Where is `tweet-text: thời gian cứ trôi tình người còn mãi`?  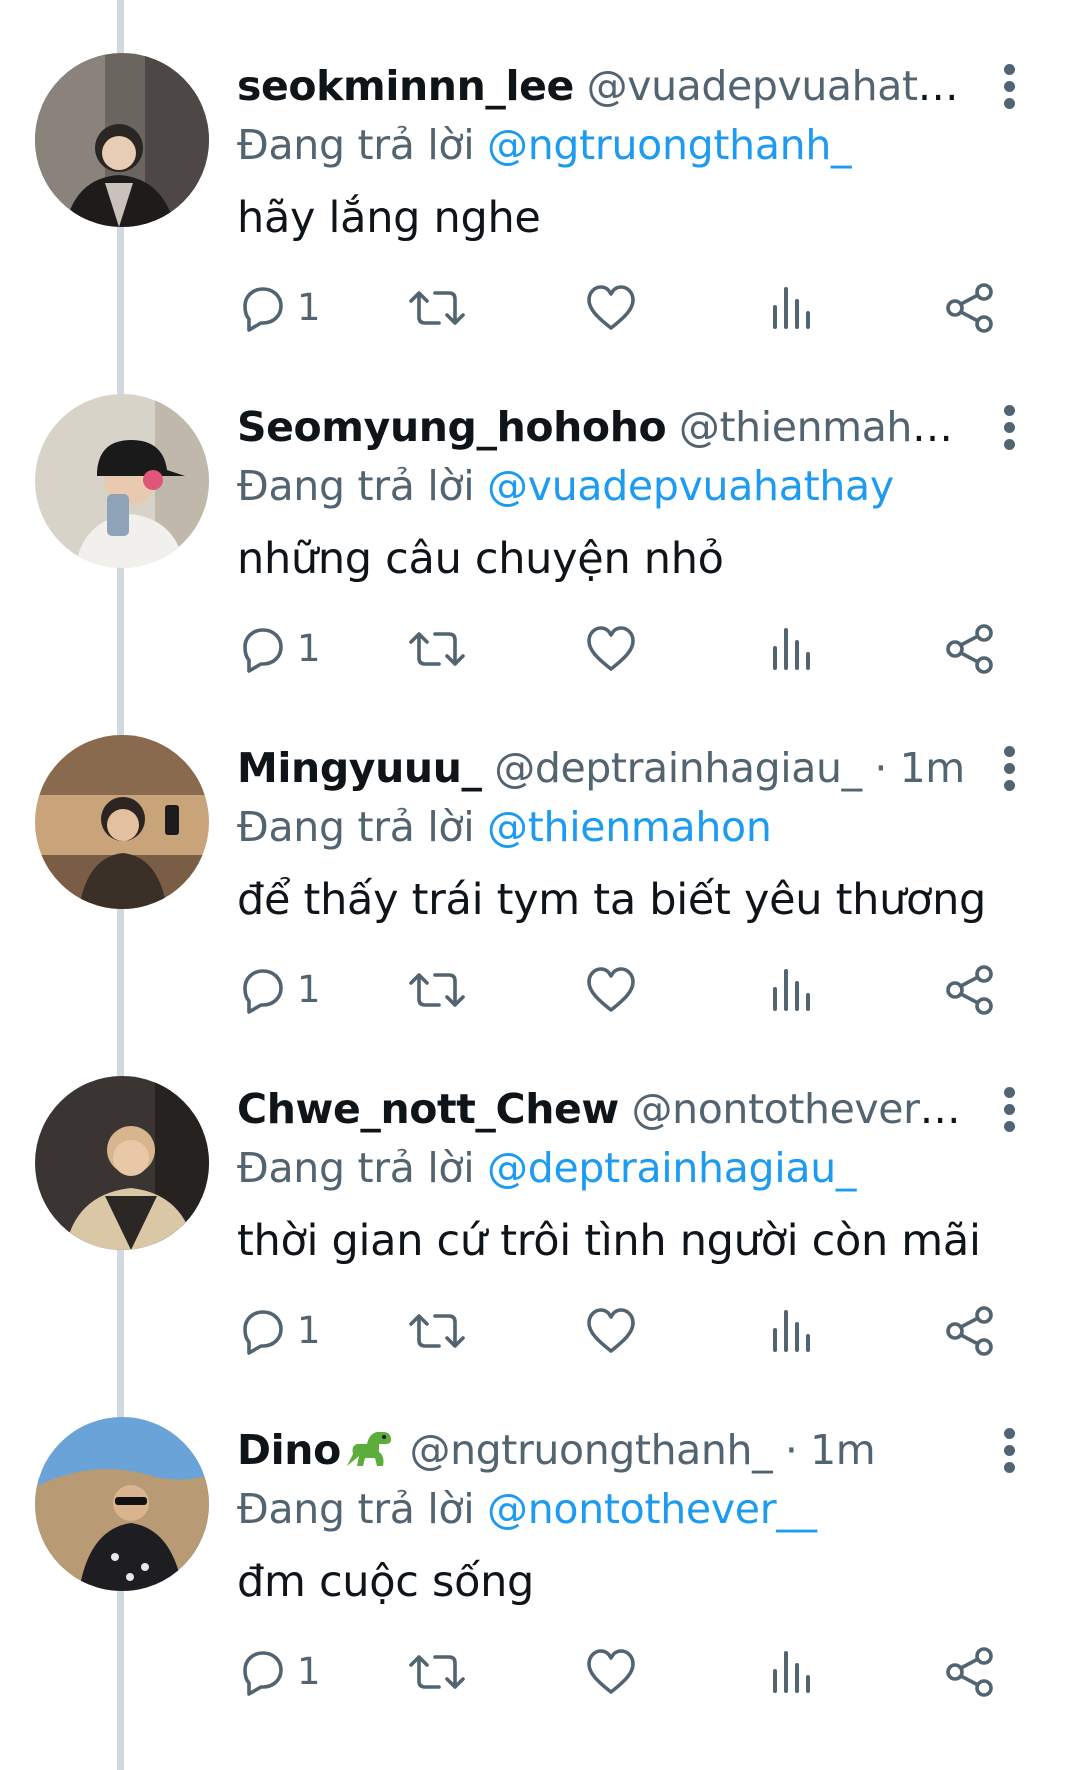 tweet-text: thời gian cứ trôi tình người còn mãi is located at coordinates (609, 1241).